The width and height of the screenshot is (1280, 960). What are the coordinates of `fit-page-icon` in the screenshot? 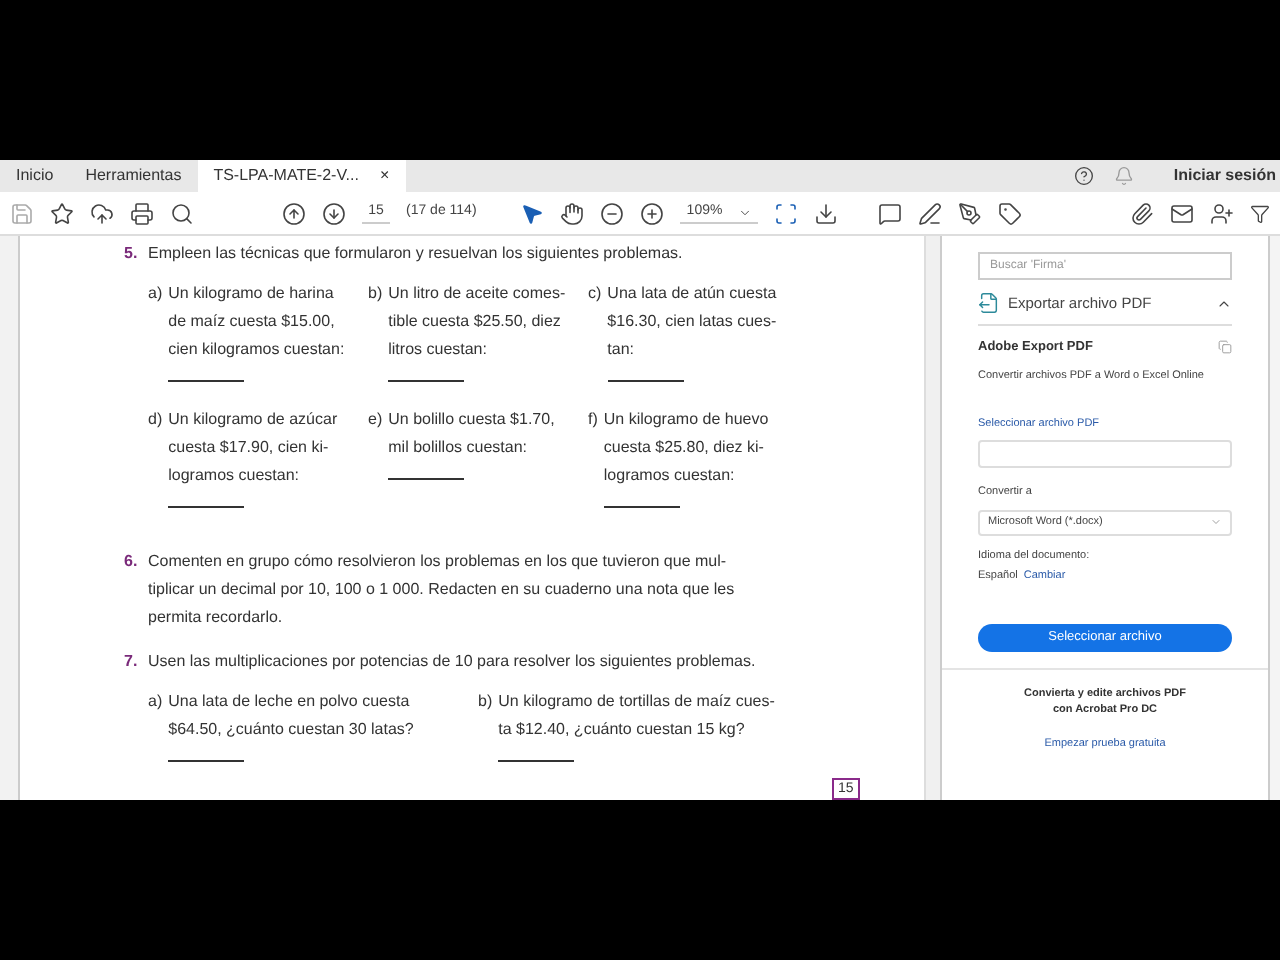 It's located at (786, 213).